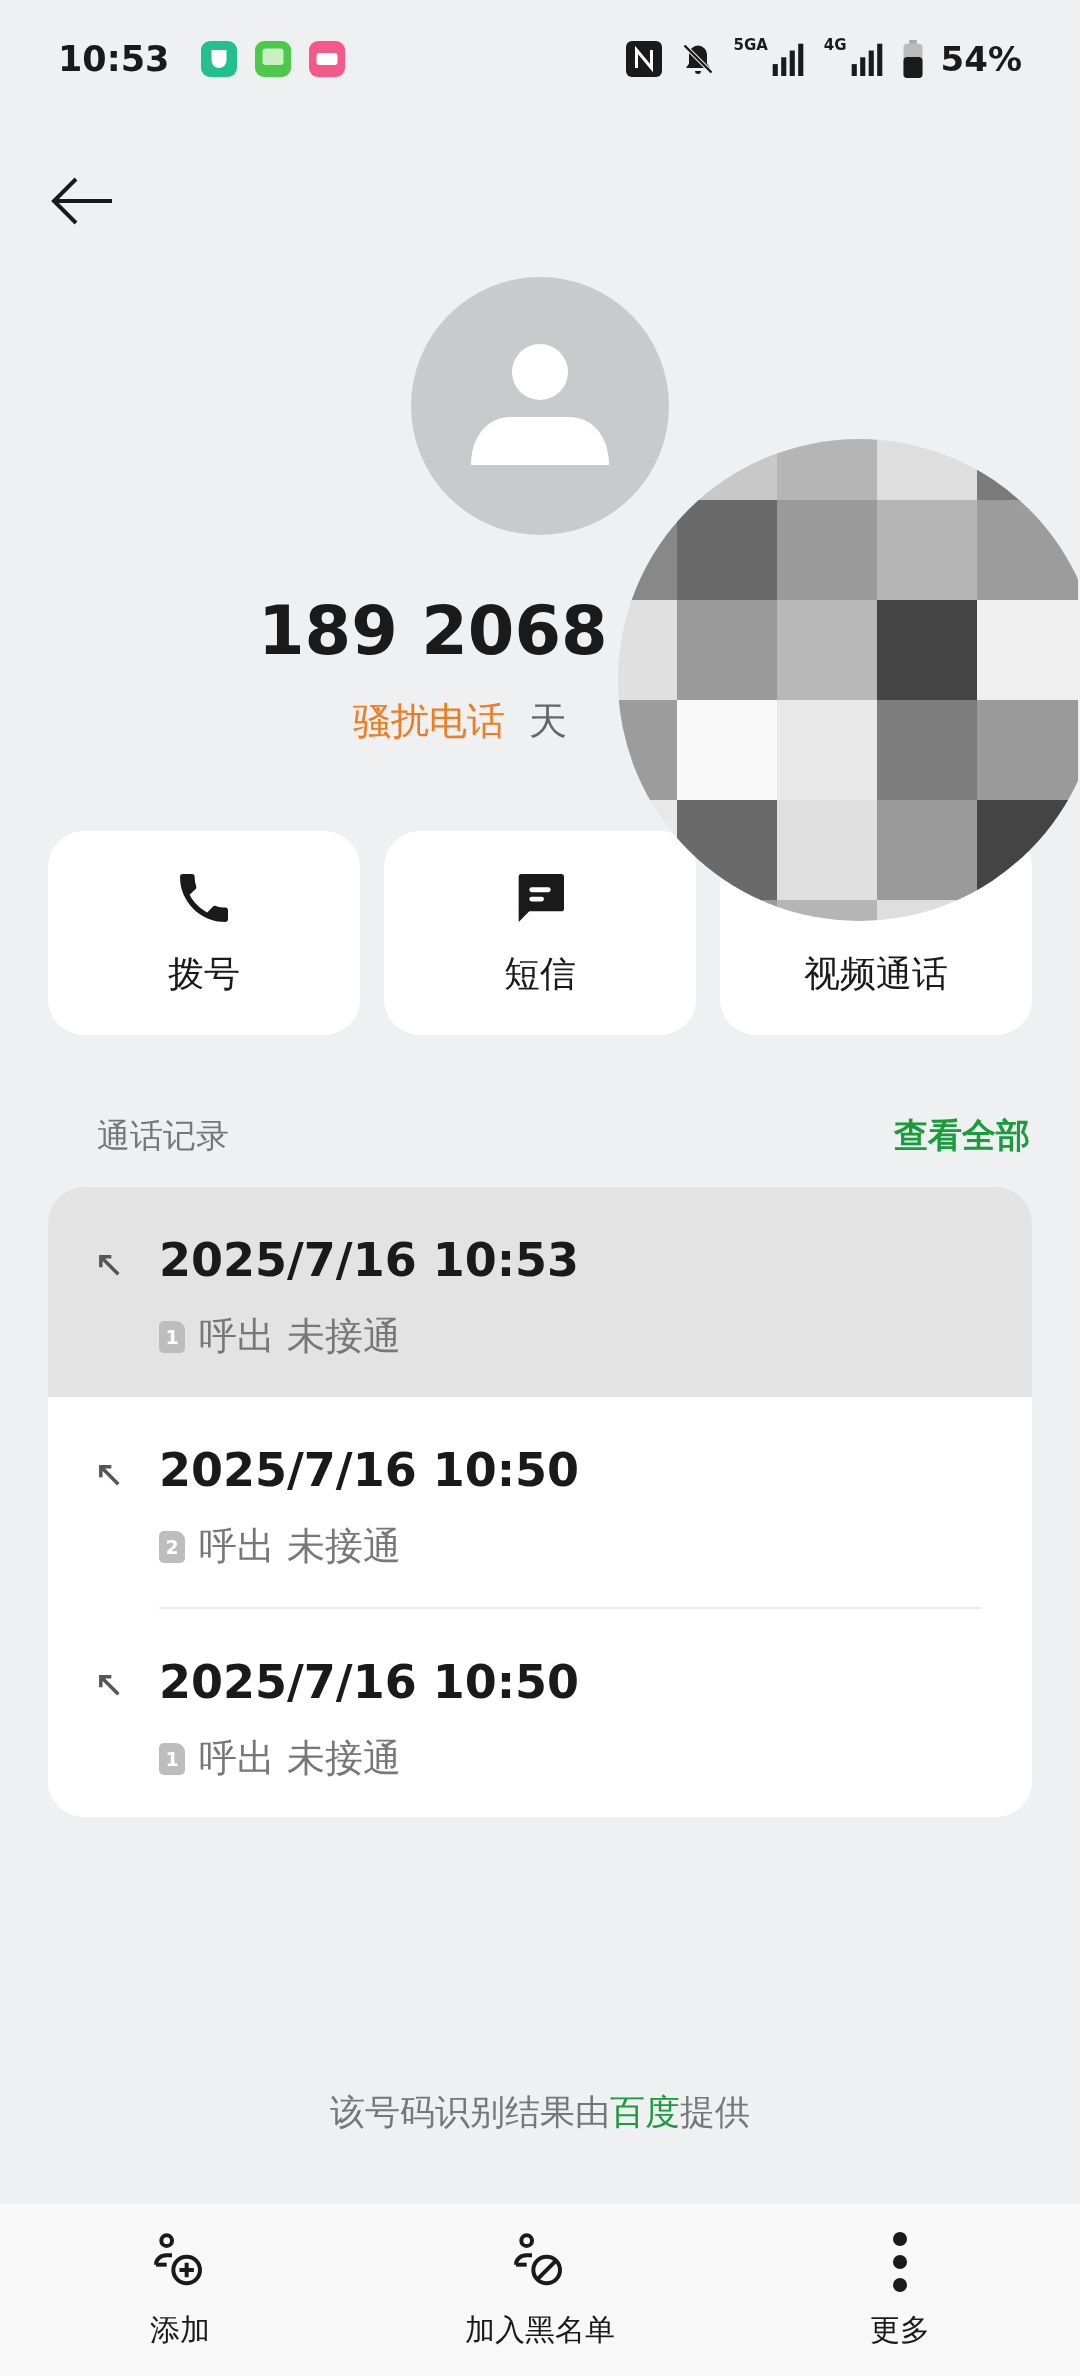  What do you see at coordinates (327, 59) in the screenshot?
I see `video-app-icon` at bounding box center [327, 59].